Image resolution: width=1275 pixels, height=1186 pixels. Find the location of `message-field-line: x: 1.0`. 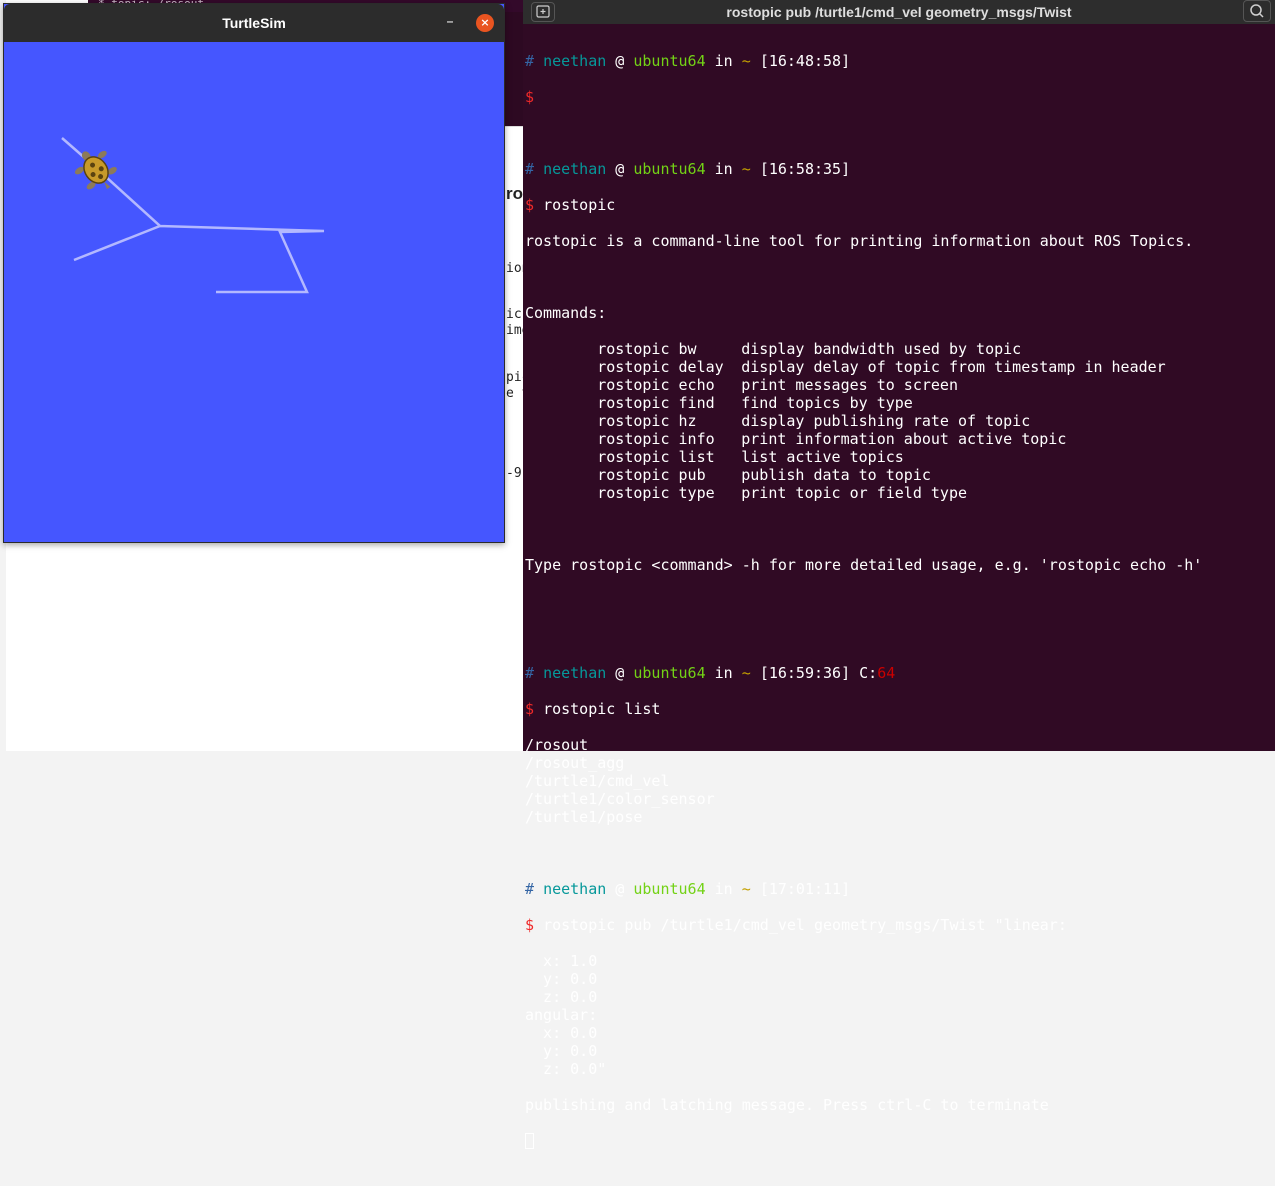

message-field-line: x: 1.0 is located at coordinates (561, 961).